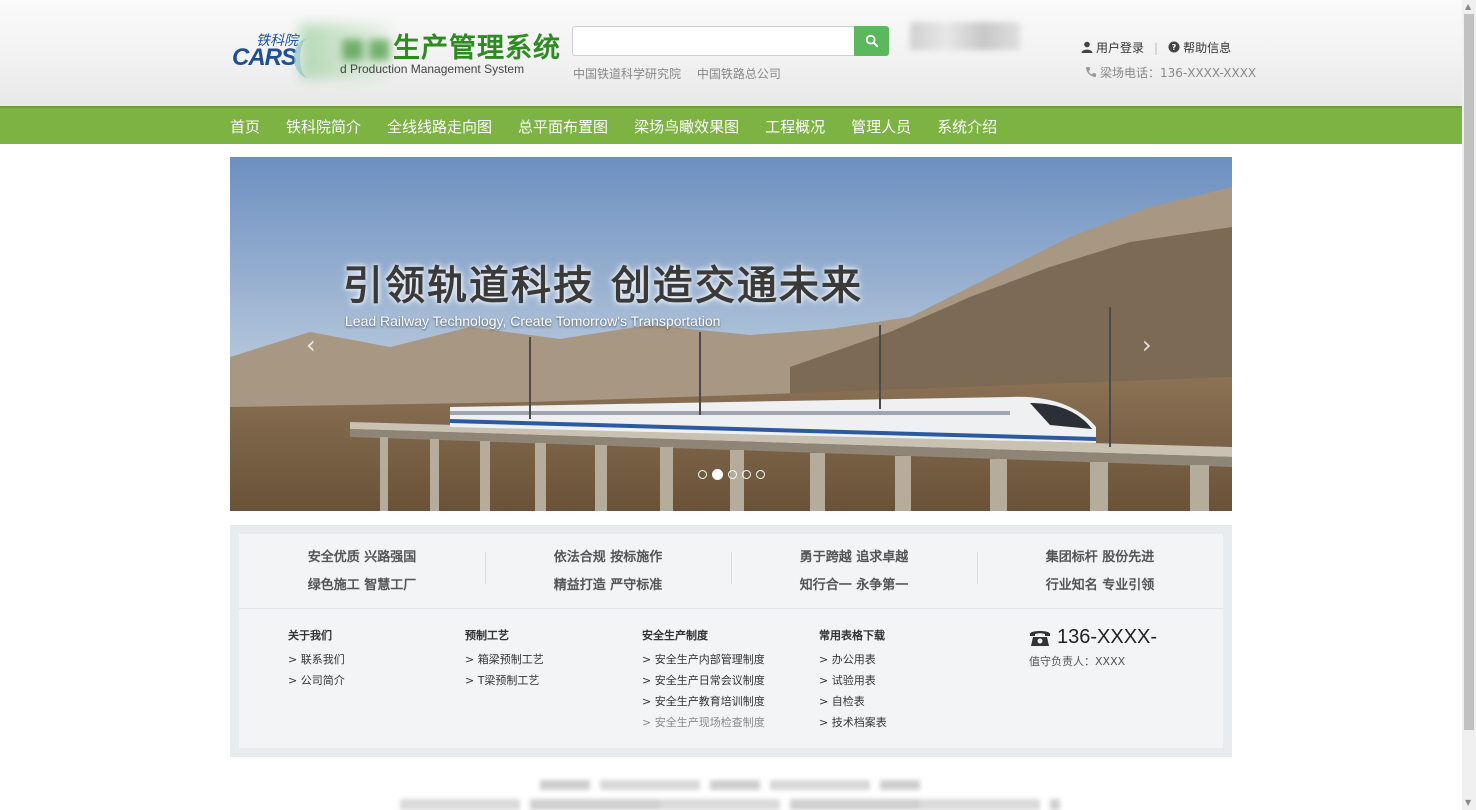 This screenshot has width=1476, height=810. What do you see at coordinates (703, 659) in the screenshot?
I see `footer-link: > 安全生产内部管理制度` at bounding box center [703, 659].